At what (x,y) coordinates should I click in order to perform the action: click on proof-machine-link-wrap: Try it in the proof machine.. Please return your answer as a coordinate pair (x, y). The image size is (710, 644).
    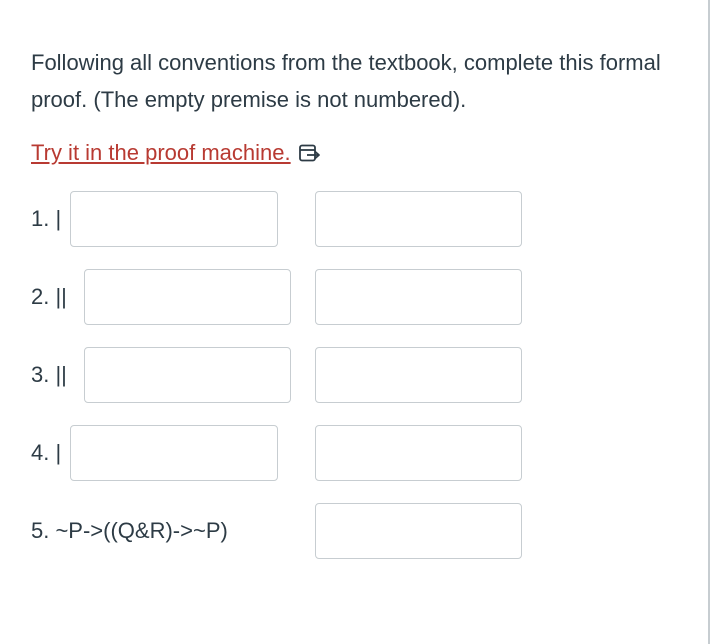
    Looking at the image, I should click on (176, 153).